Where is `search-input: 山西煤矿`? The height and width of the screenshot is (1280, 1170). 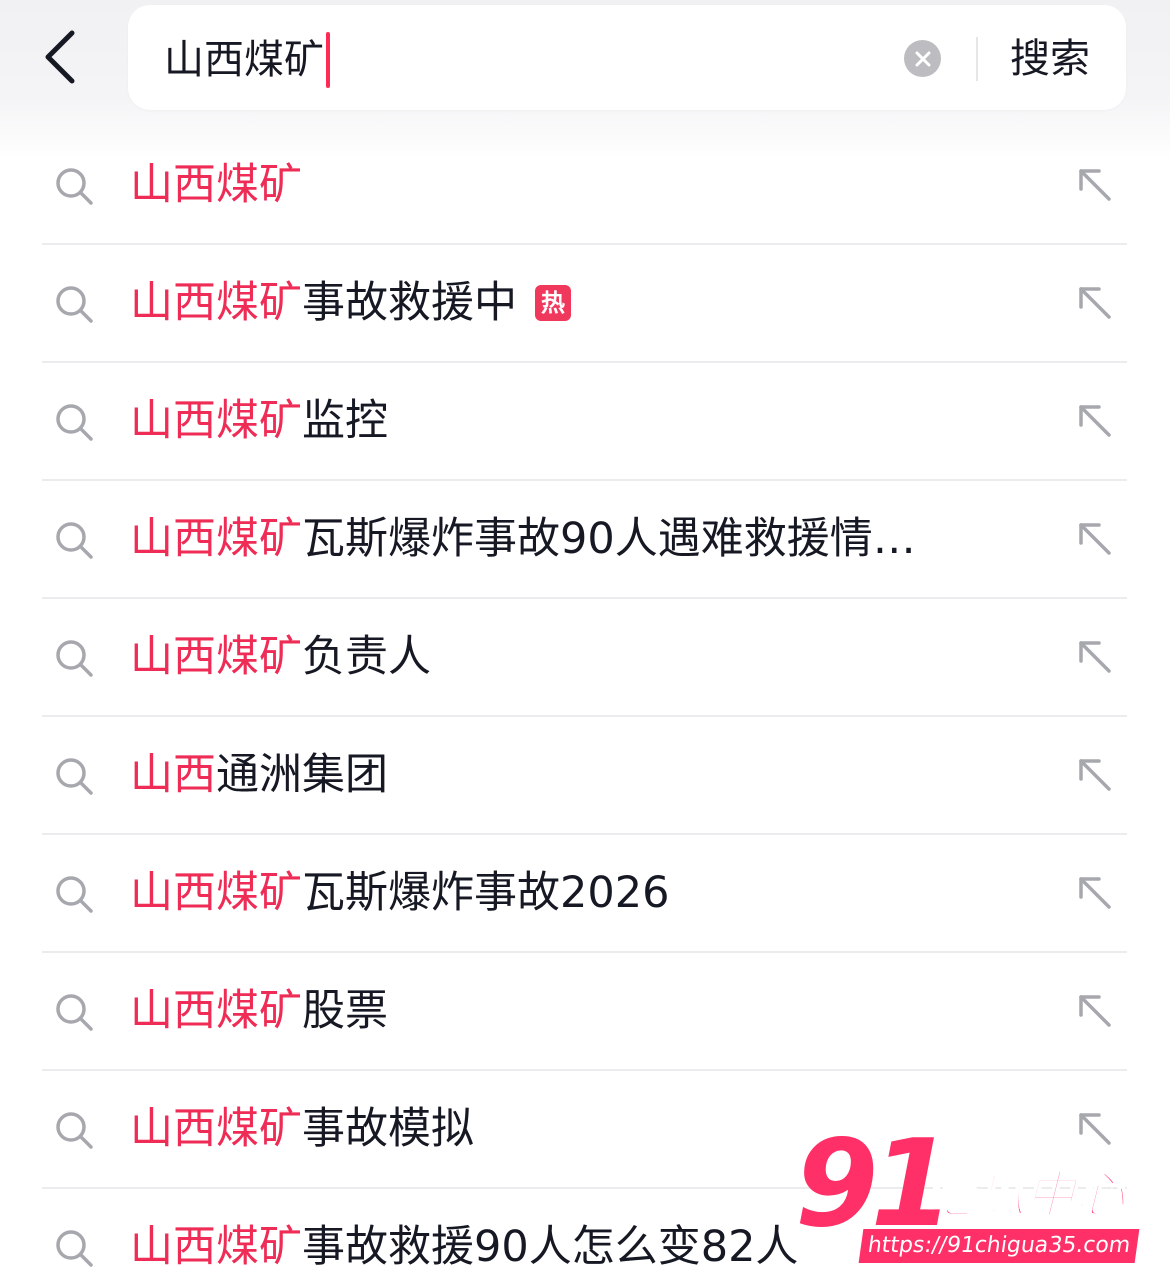
search-input: 山西煤矿 is located at coordinates (247, 60).